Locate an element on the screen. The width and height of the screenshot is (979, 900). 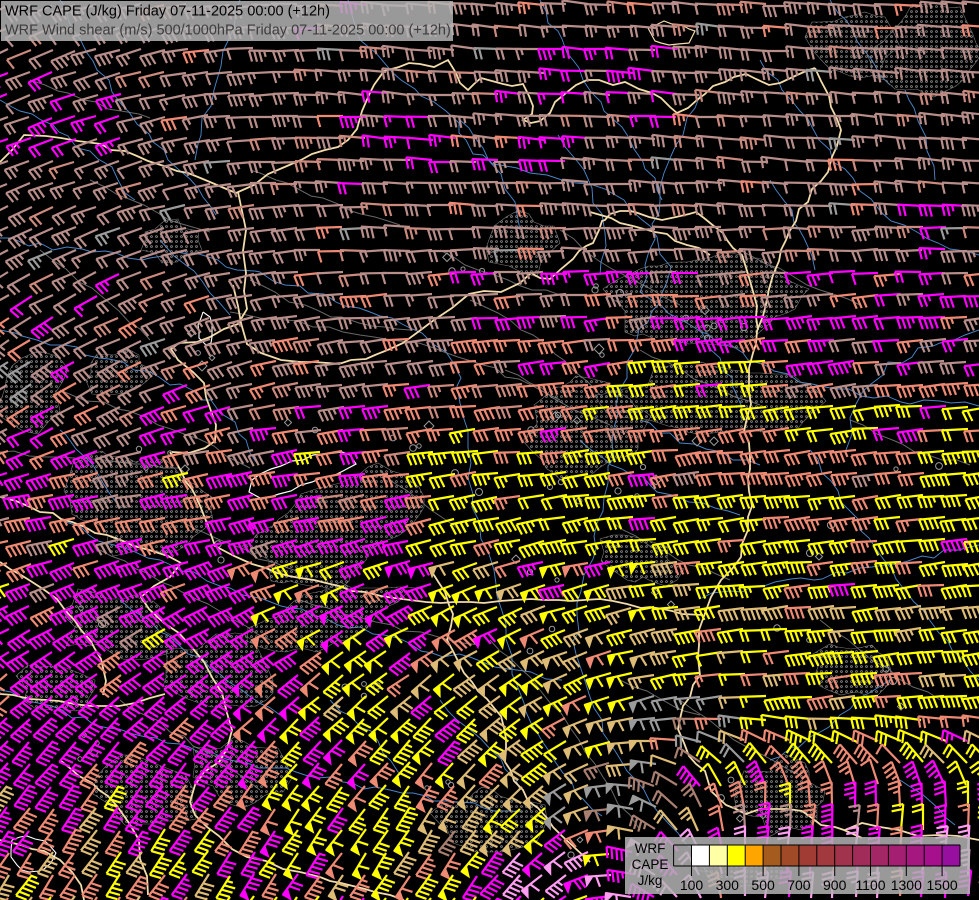
svg-text: CAPE is located at coordinates (650, 864).